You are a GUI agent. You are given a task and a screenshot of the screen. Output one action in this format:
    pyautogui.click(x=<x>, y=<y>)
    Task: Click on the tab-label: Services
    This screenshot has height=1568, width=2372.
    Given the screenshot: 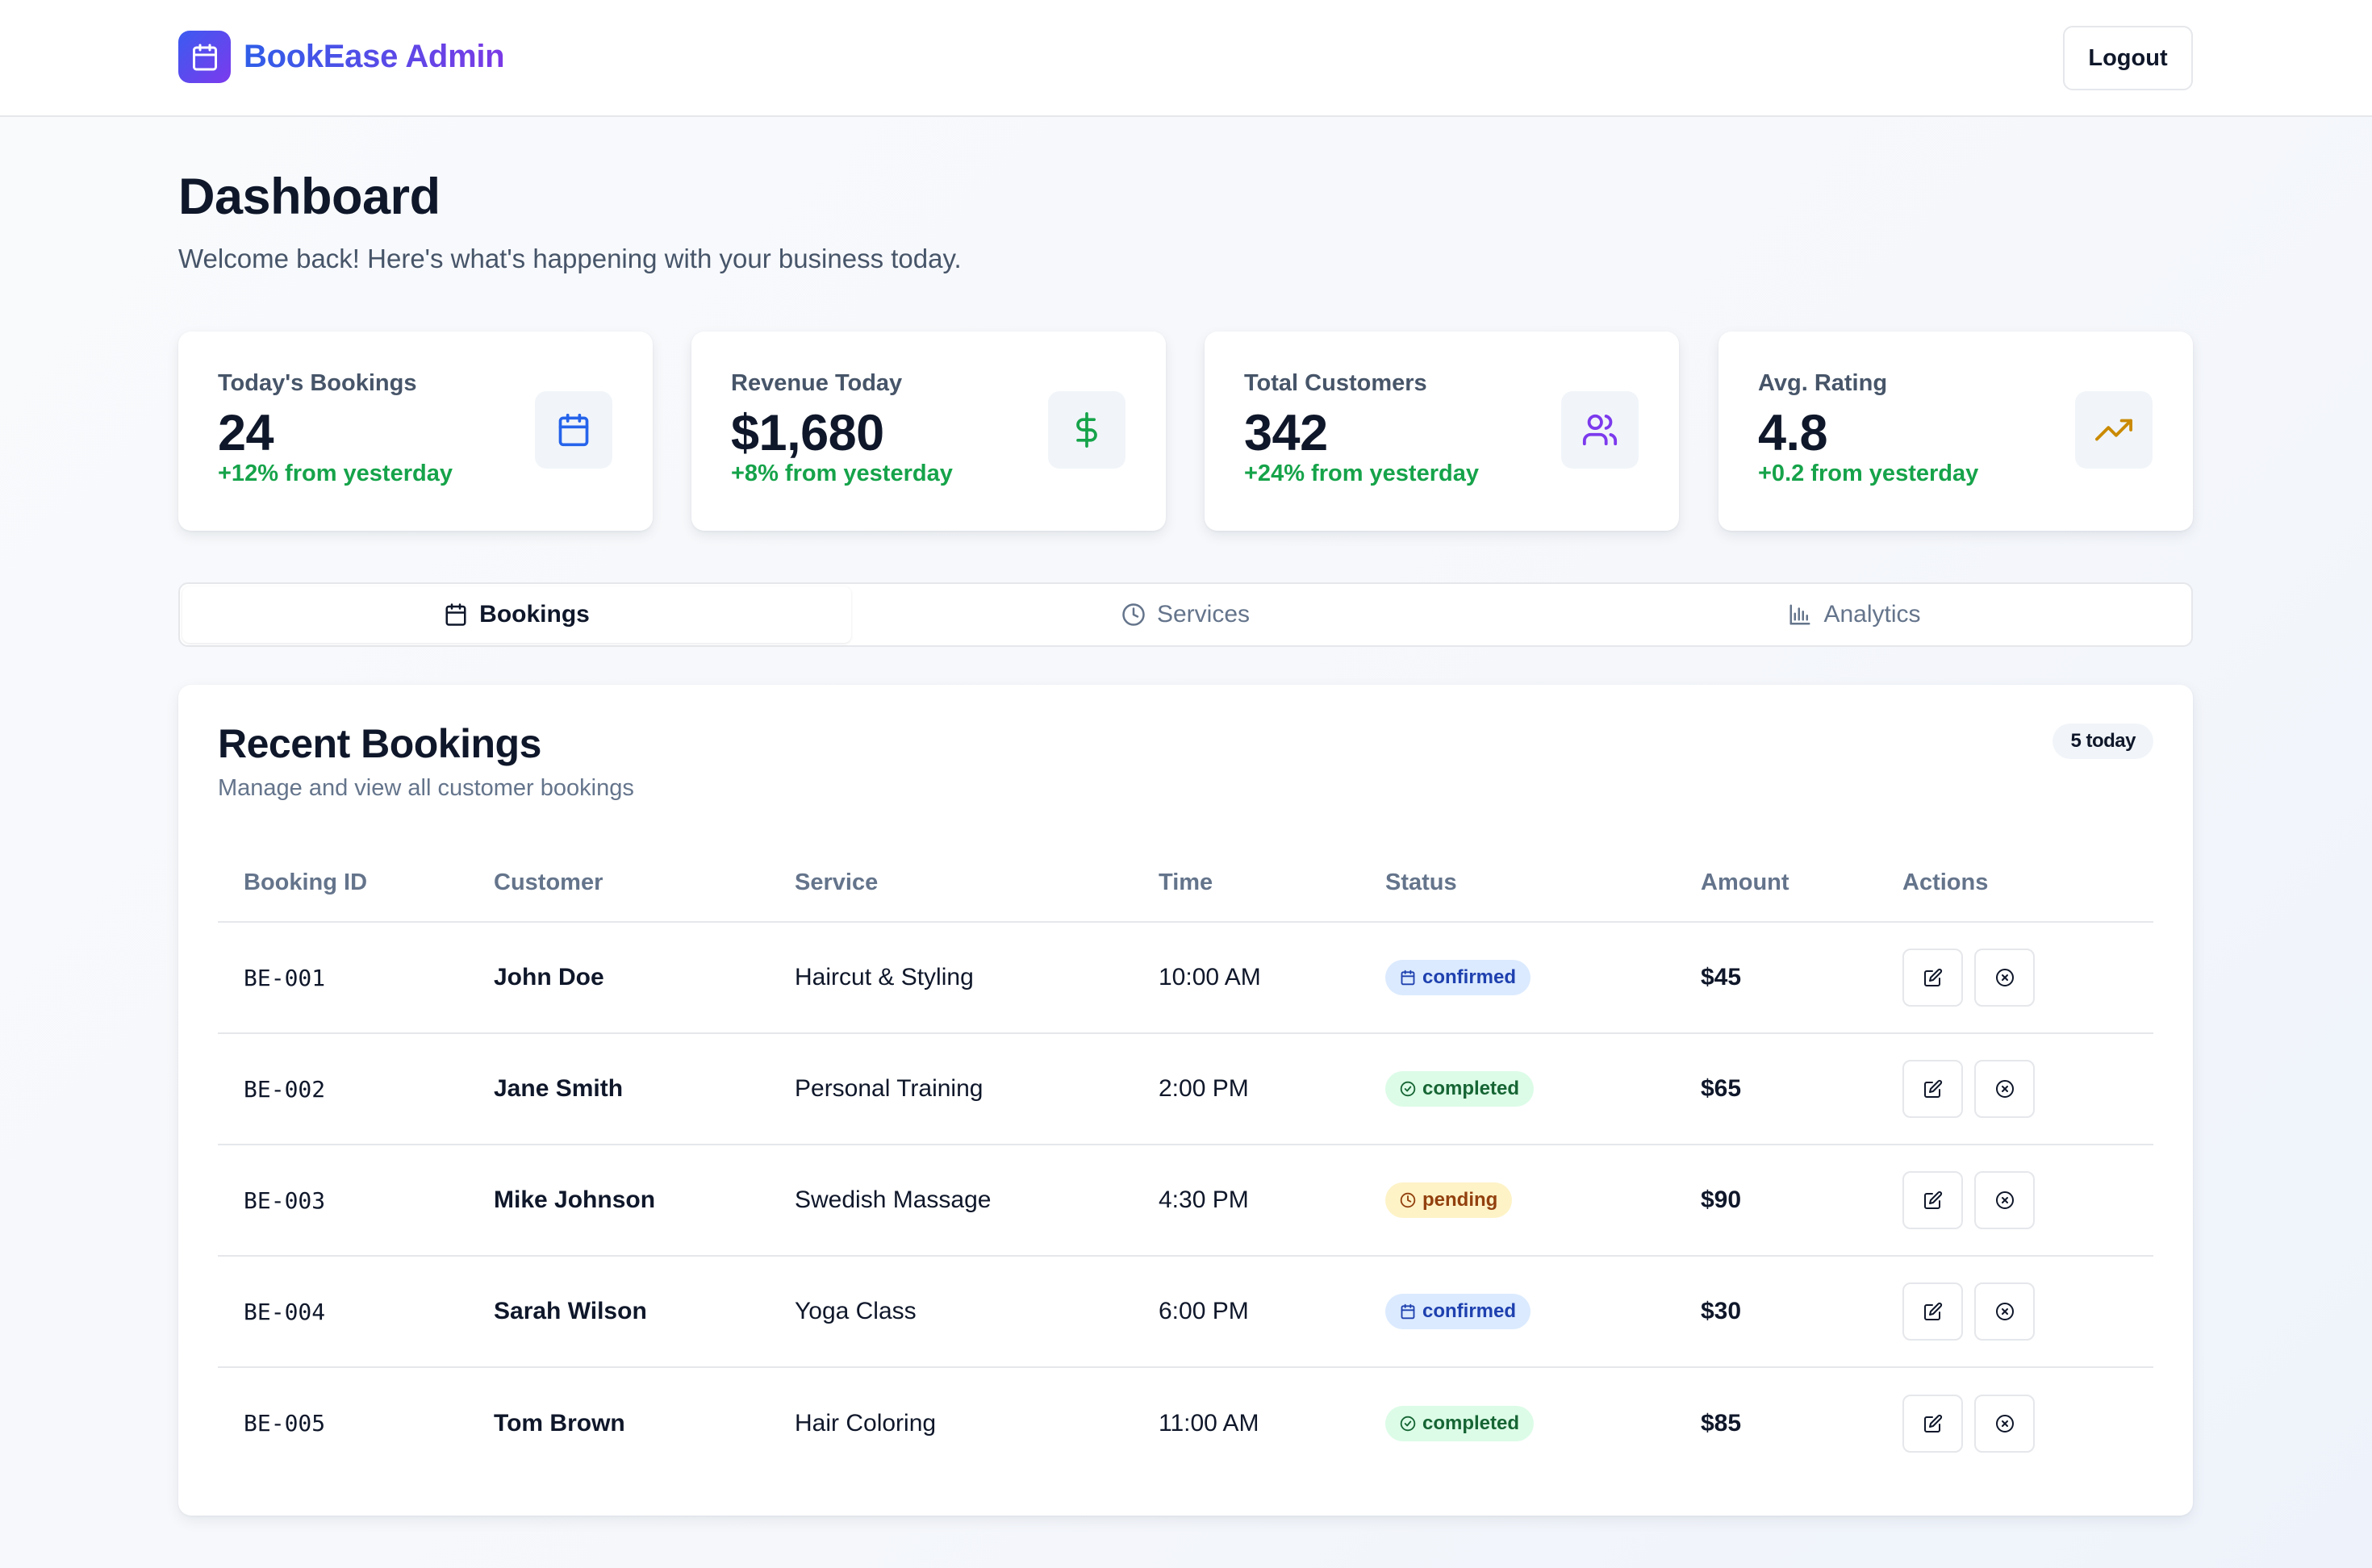 What is the action you would take?
    pyautogui.click(x=1204, y=614)
    